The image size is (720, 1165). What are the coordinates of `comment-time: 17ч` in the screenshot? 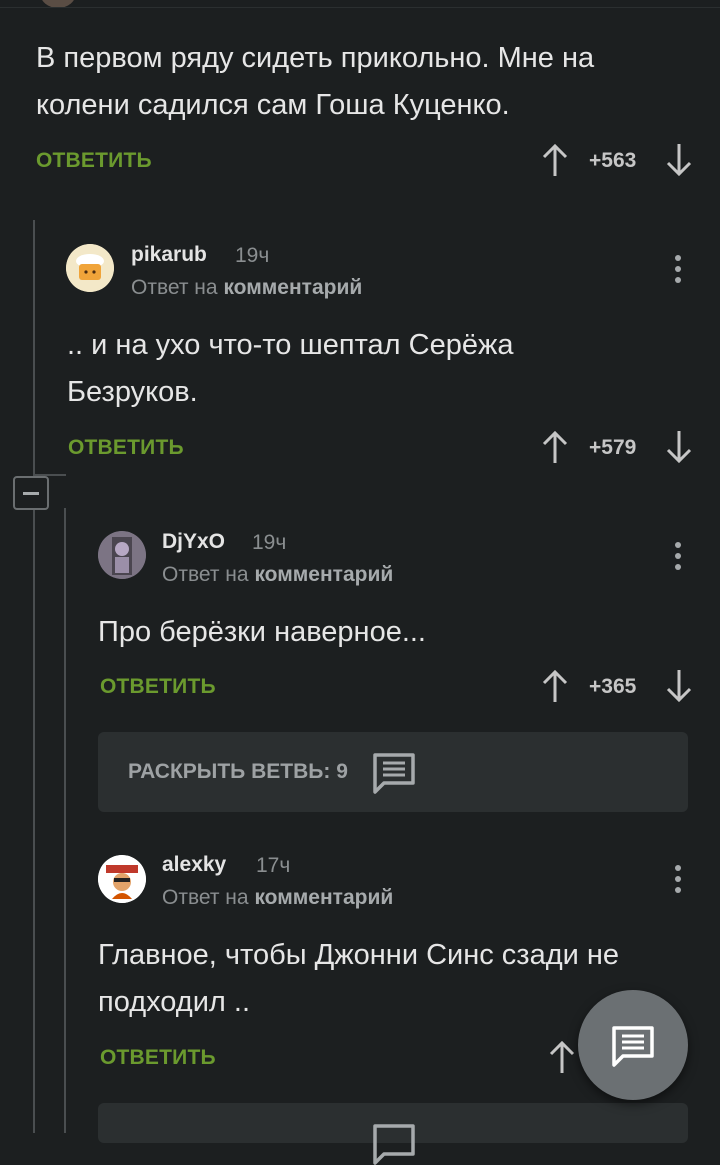 It's located at (273, 865).